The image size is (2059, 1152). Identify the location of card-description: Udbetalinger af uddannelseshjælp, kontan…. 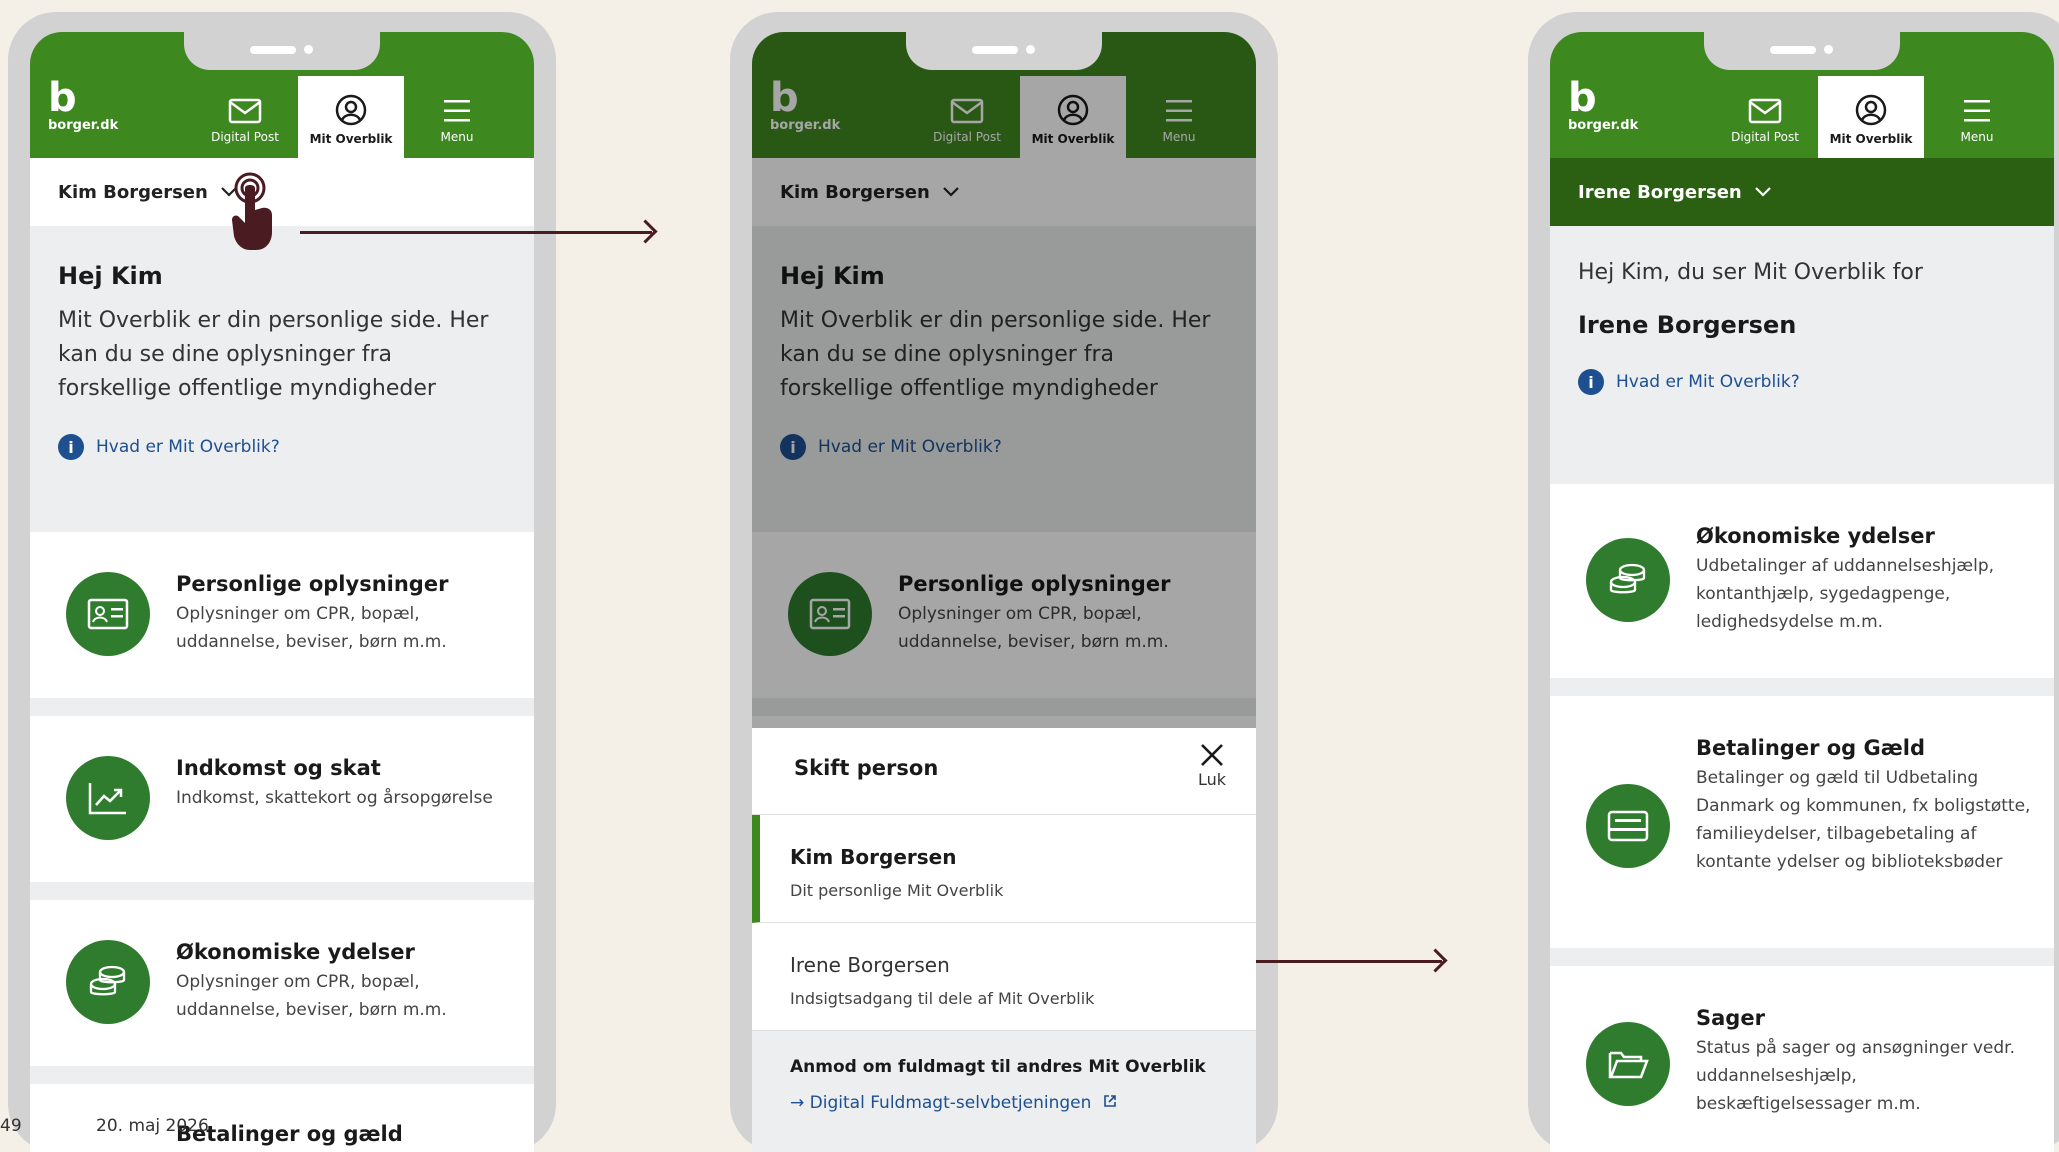
(1845, 594).